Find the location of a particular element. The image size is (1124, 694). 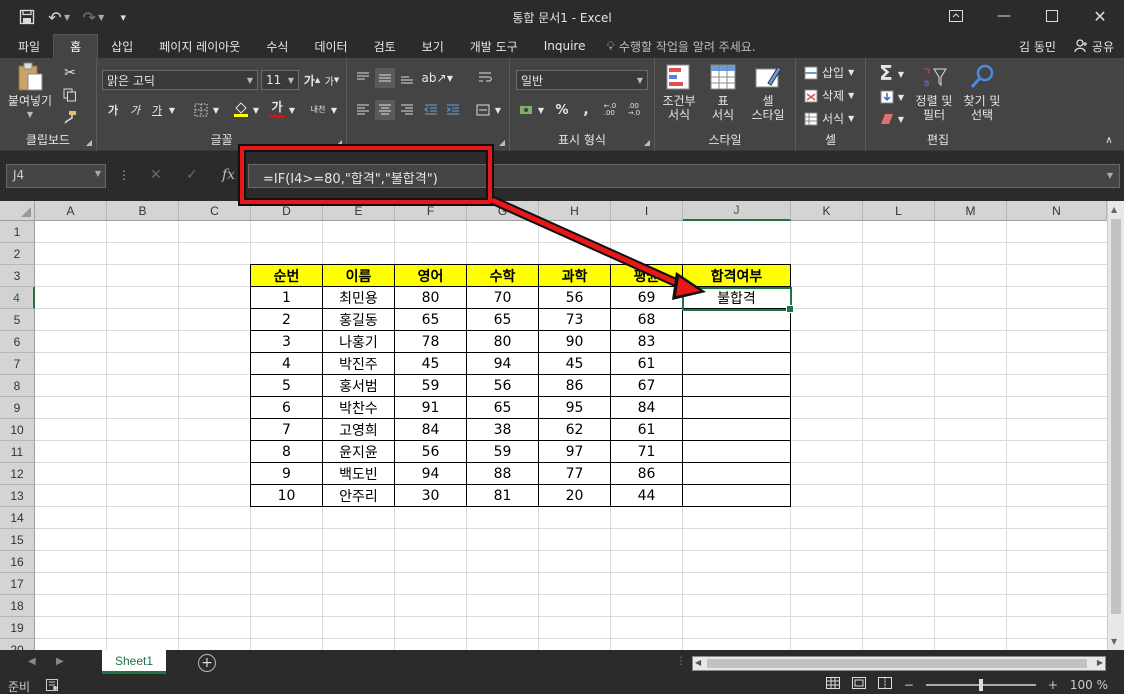

column-header-b: B is located at coordinates (143, 211).